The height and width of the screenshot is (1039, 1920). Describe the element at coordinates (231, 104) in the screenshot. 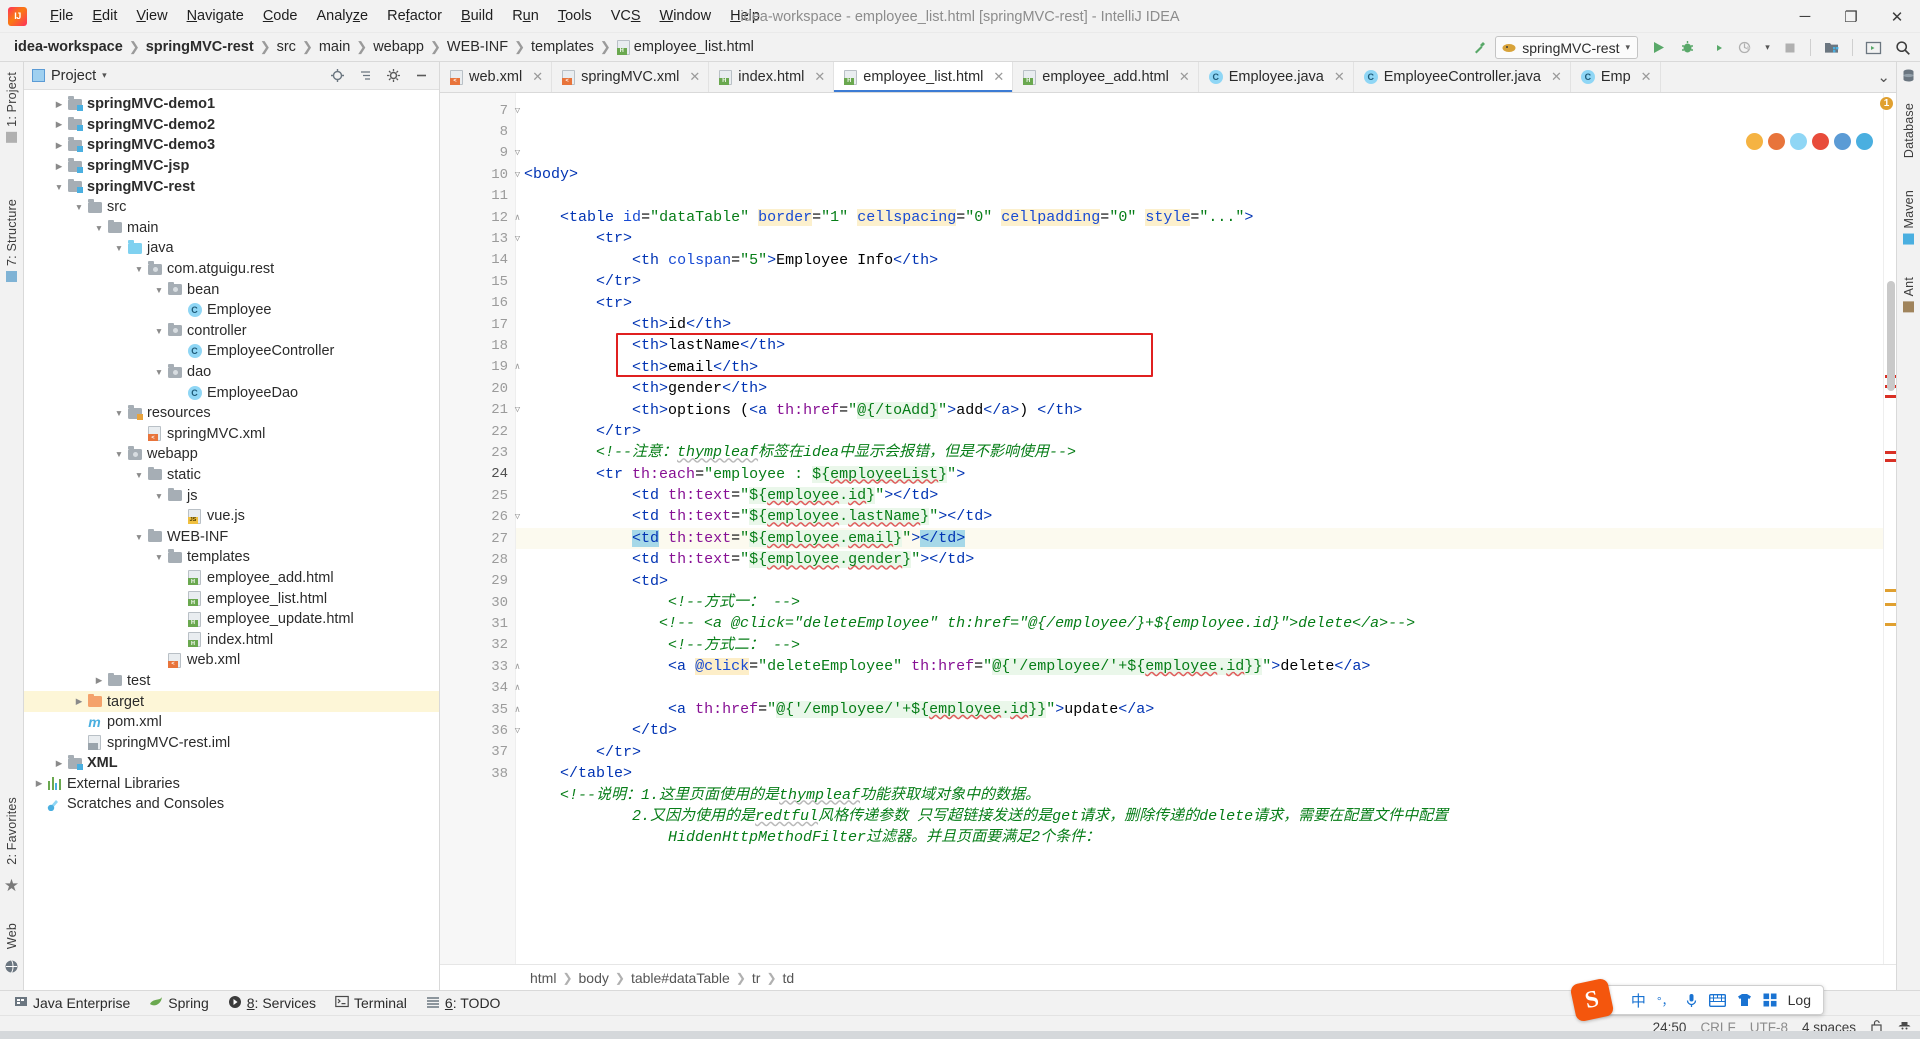

I see `tree-node: ▶ springMVC-demo1` at that location.